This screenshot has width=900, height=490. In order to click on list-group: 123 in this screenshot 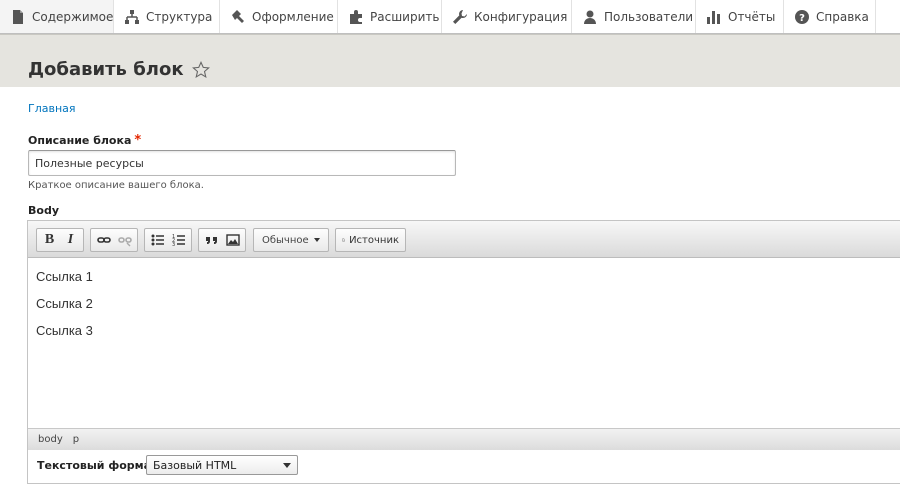, I will do `click(168, 240)`.